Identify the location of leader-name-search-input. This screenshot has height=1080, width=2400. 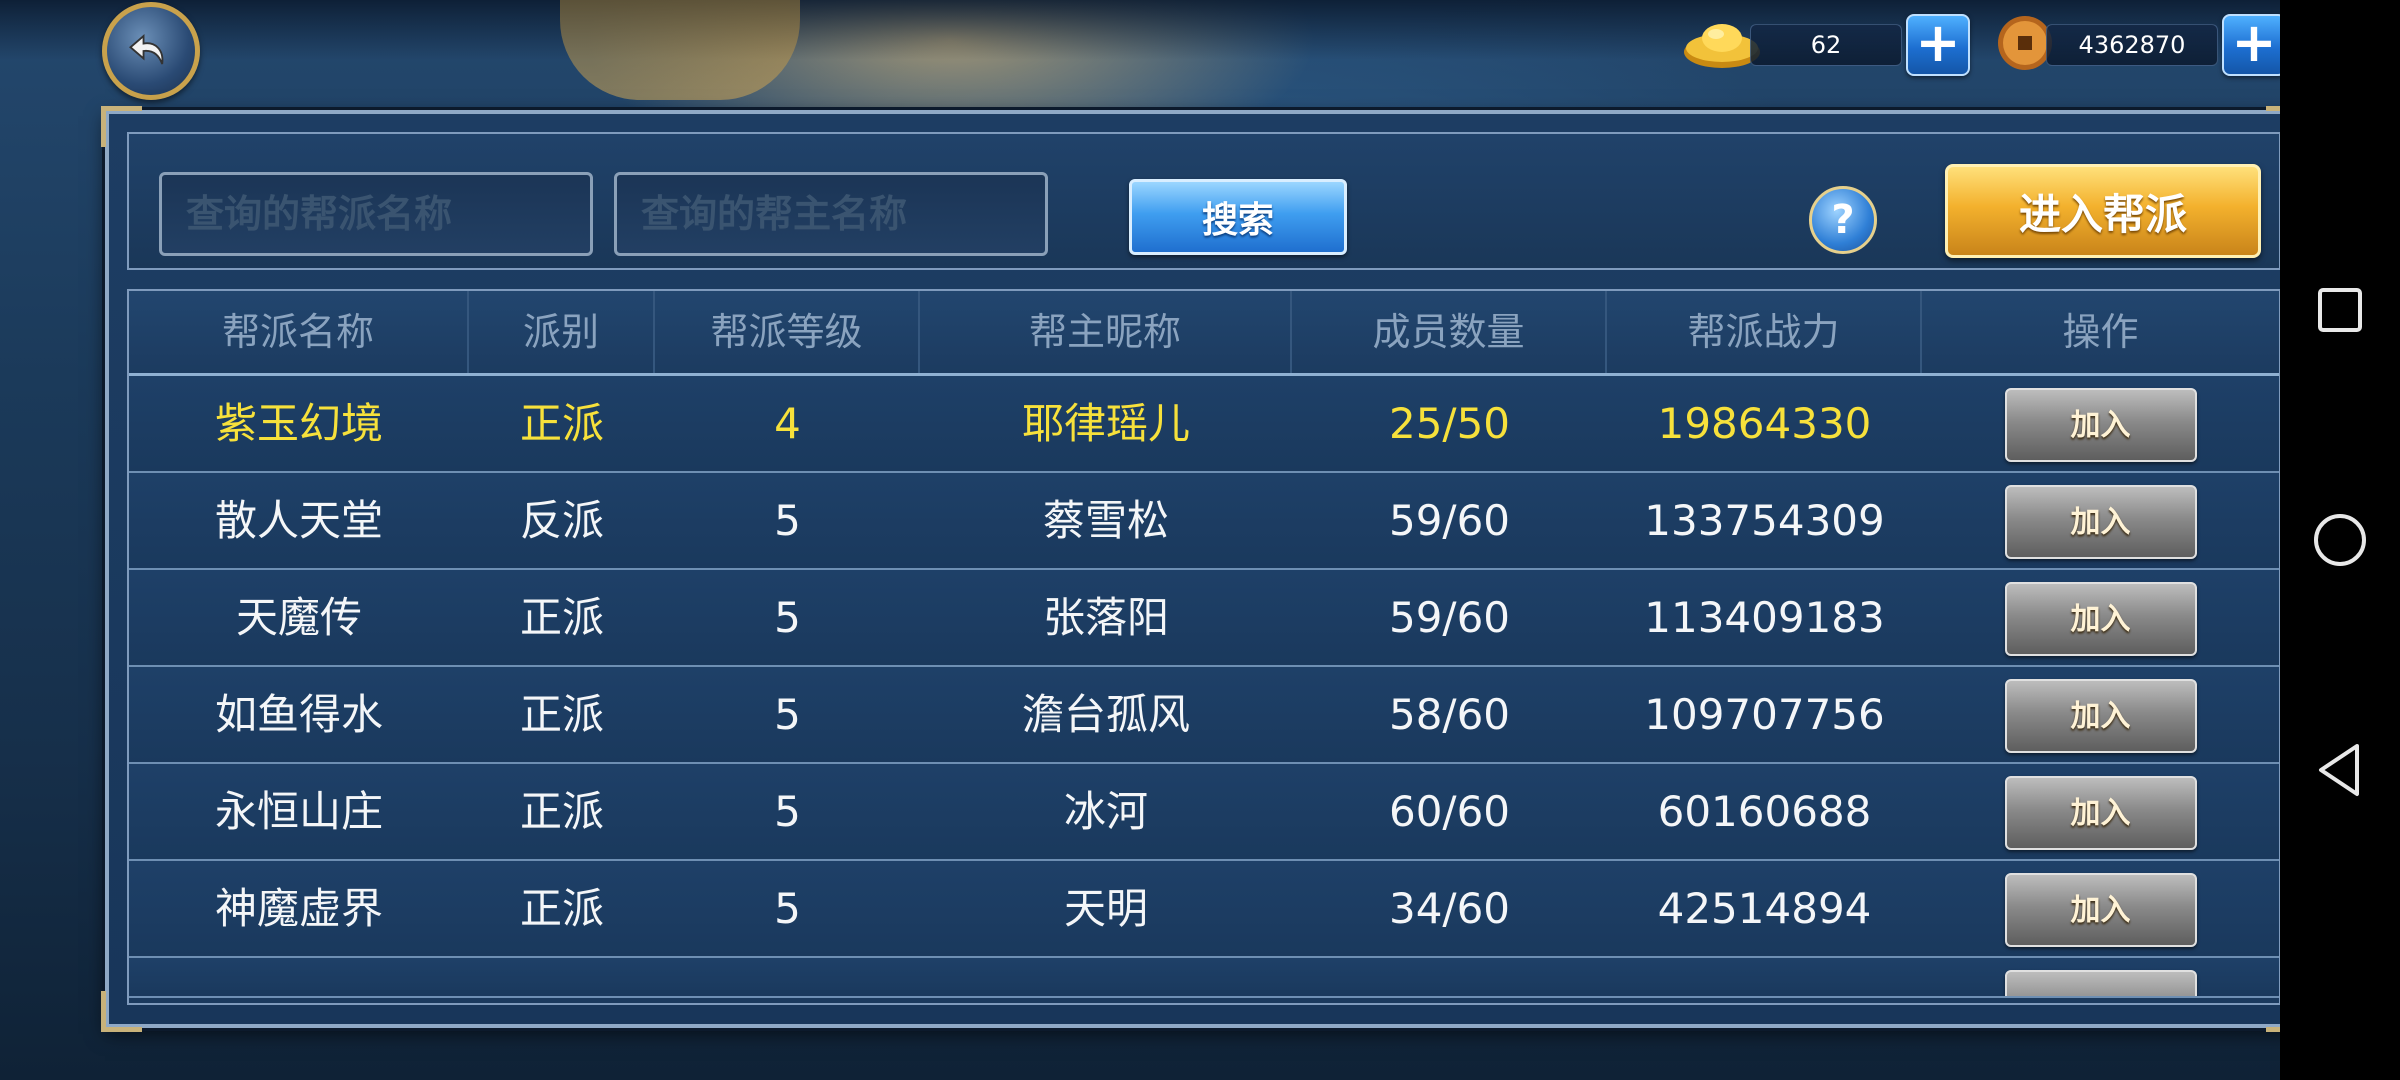
(831, 214).